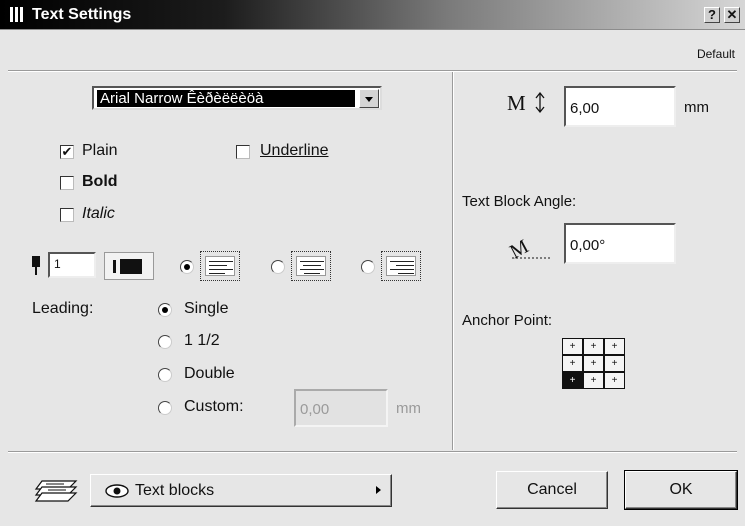 The image size is (745, 526). Describe the element at coordinates (507, 320) in the screenshot. I see `anchor-label: Anchor Point:` at that location.